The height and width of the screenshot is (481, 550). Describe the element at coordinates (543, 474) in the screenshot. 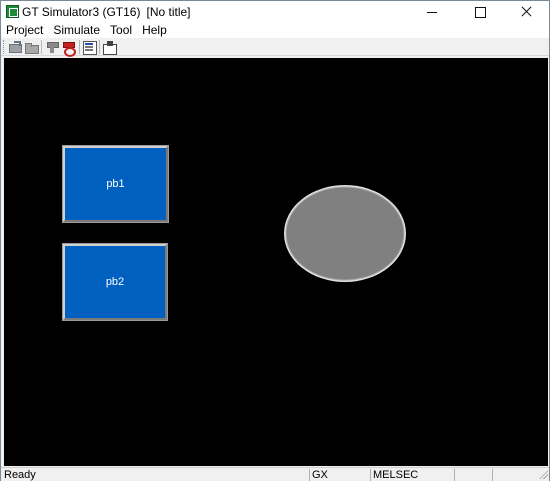

I see `resize-grip` at that location.